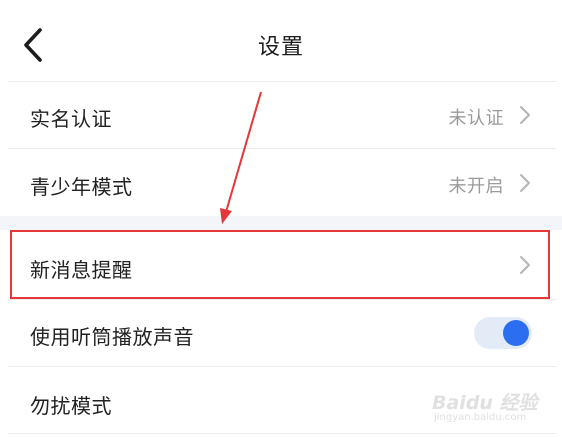  Describe the element at coordinates (81, 270) in the screenshot. I see `row-label: 新消息提醒` at that location.